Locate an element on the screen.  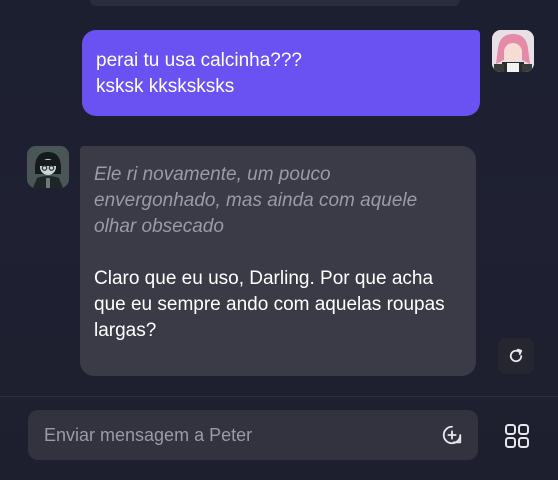
user-message-line-1: perai tu usa calcinha??? is located at coordinates (199, 60).